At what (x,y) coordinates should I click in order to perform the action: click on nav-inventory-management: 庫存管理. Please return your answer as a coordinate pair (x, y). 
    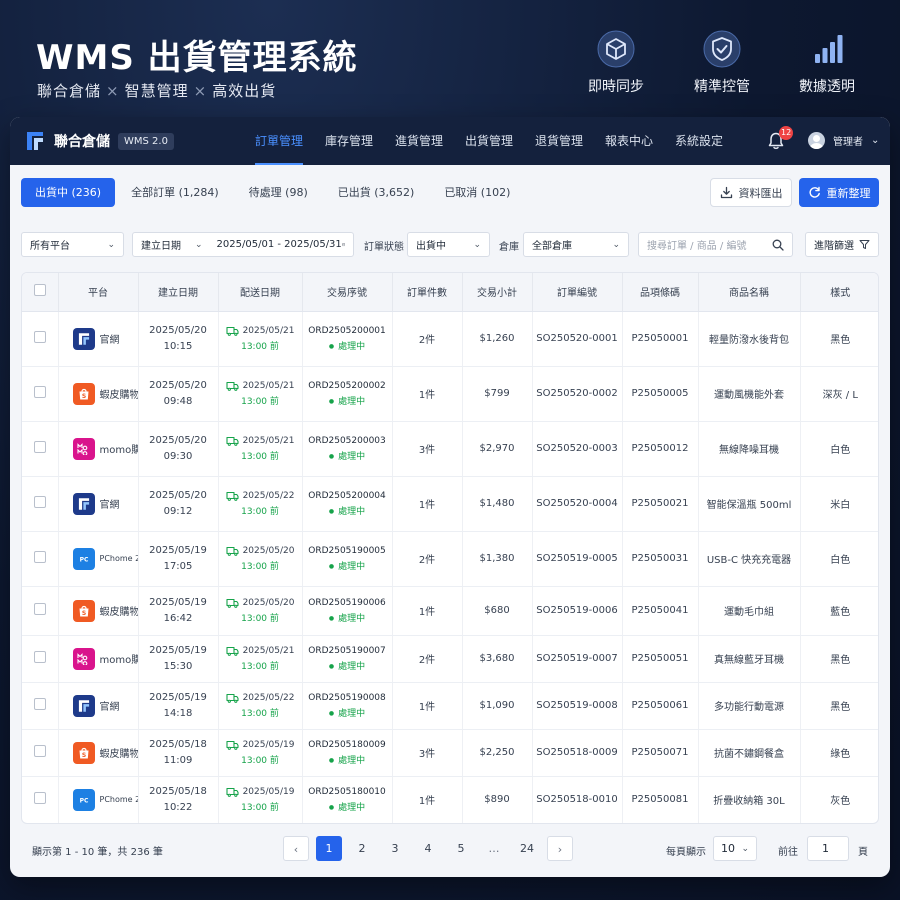
    Looking at the image, I should click on (349, 141).